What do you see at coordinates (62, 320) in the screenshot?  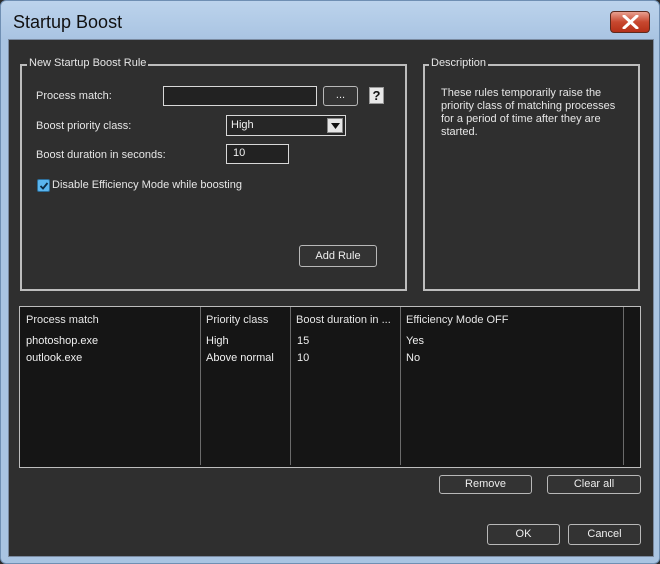 I see `header-process-match: Process match` at bounding box center [62, 320].